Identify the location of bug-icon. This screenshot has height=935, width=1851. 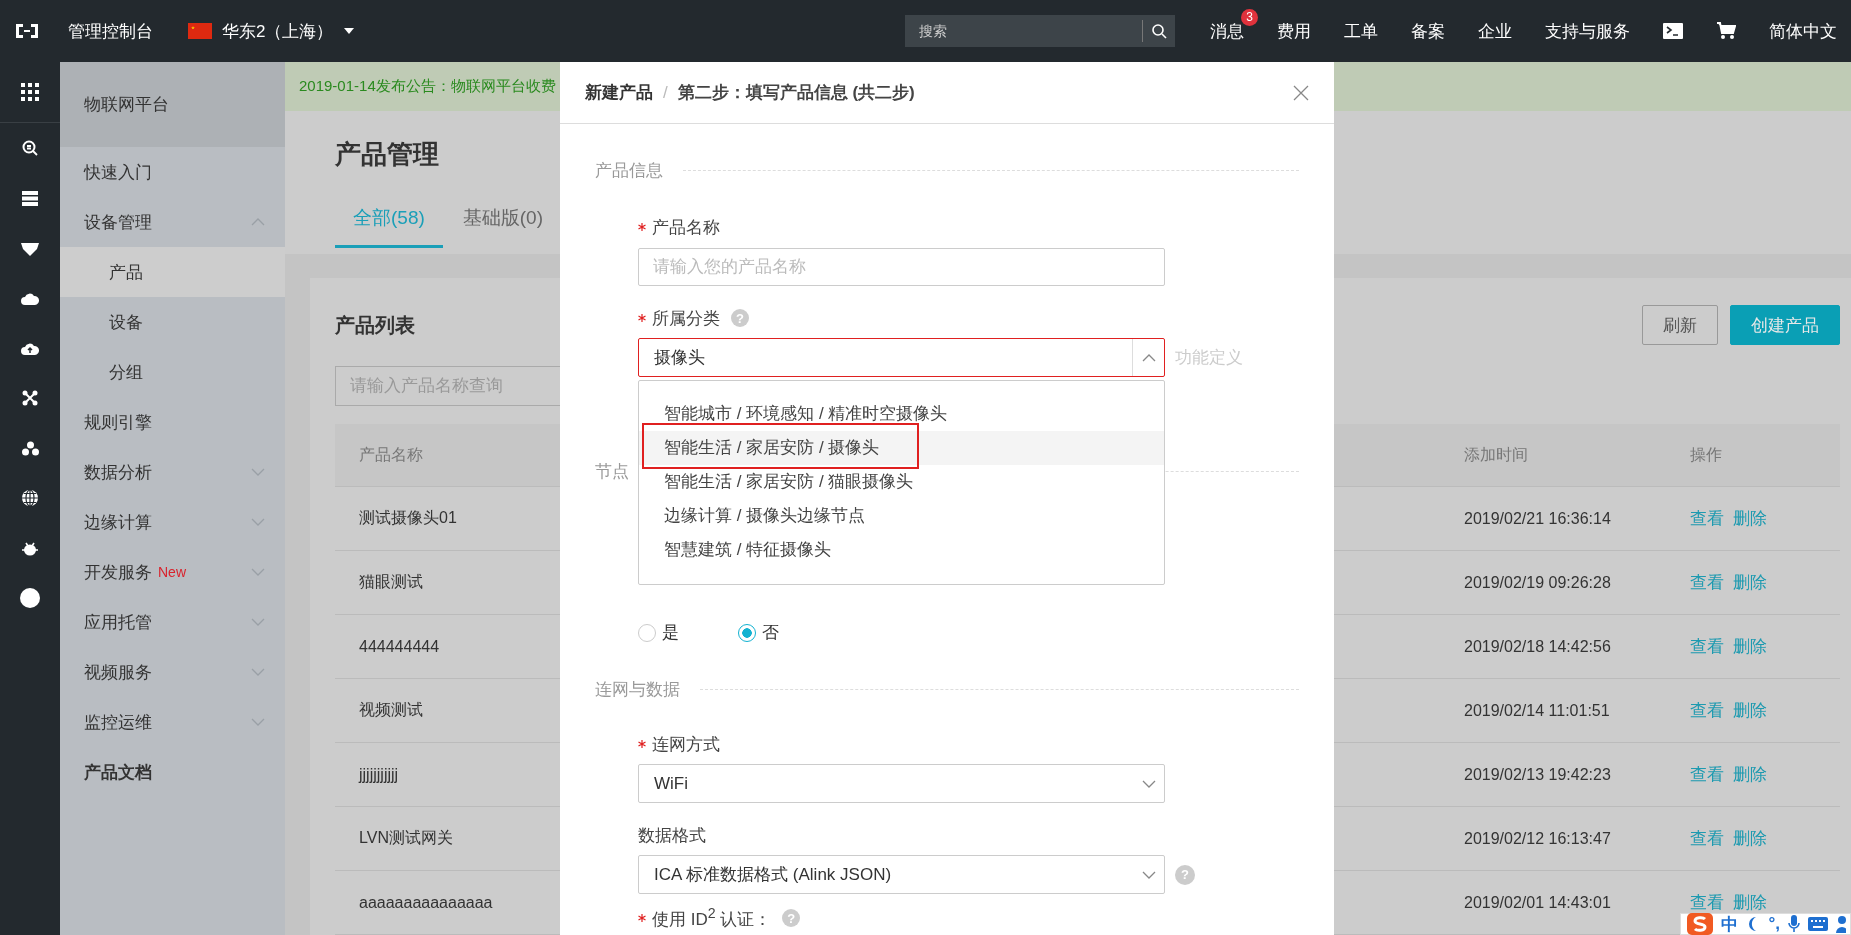
(30, 548).